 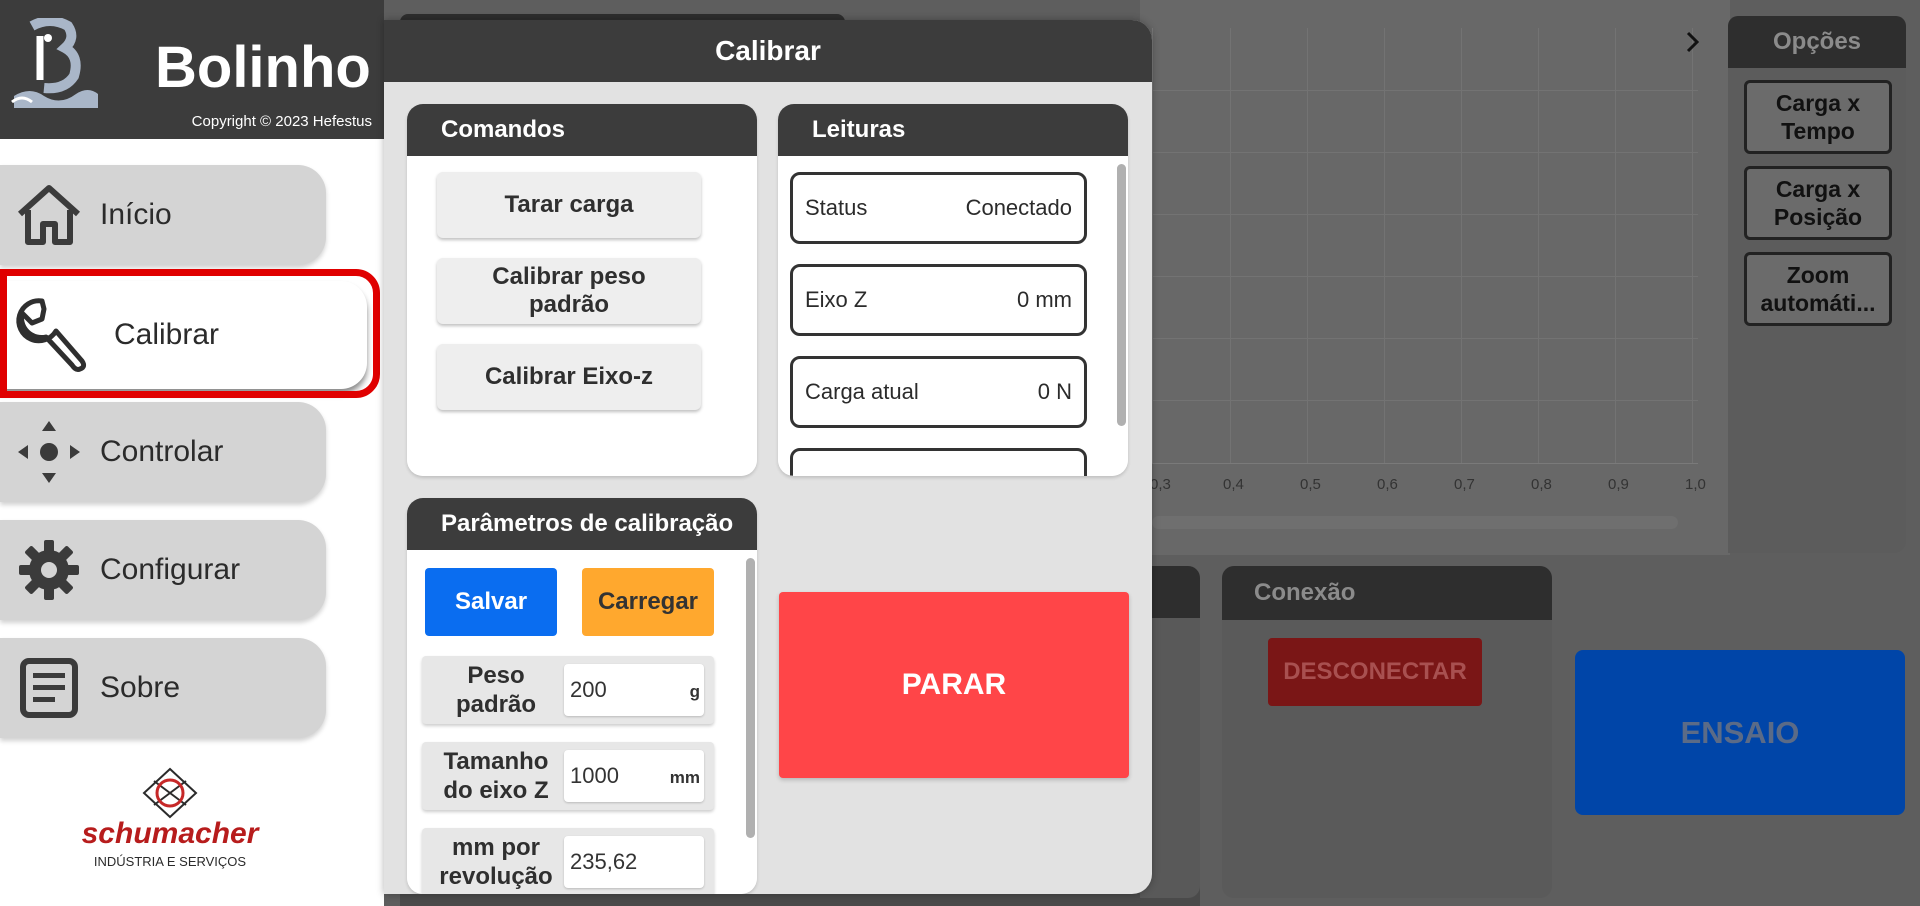 I want to click on reading-current-load: Carga atual 0 N, so click(x=938, y=392).